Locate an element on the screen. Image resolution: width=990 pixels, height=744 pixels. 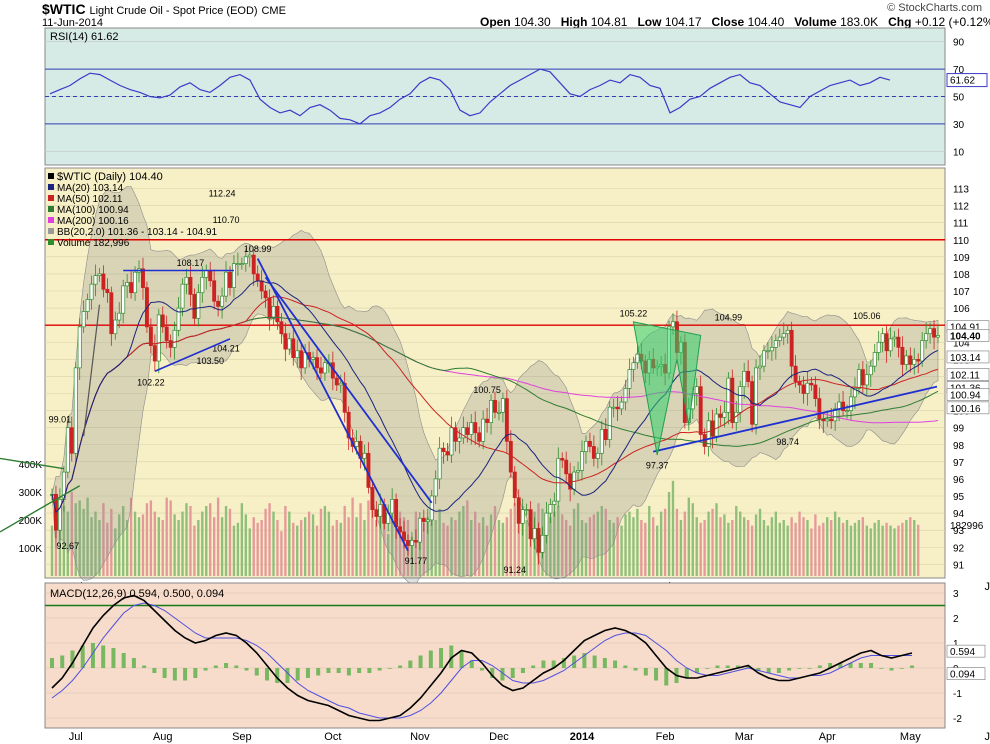
legend-label: MA(50) 102.11 is located at coordinates (90, 199).